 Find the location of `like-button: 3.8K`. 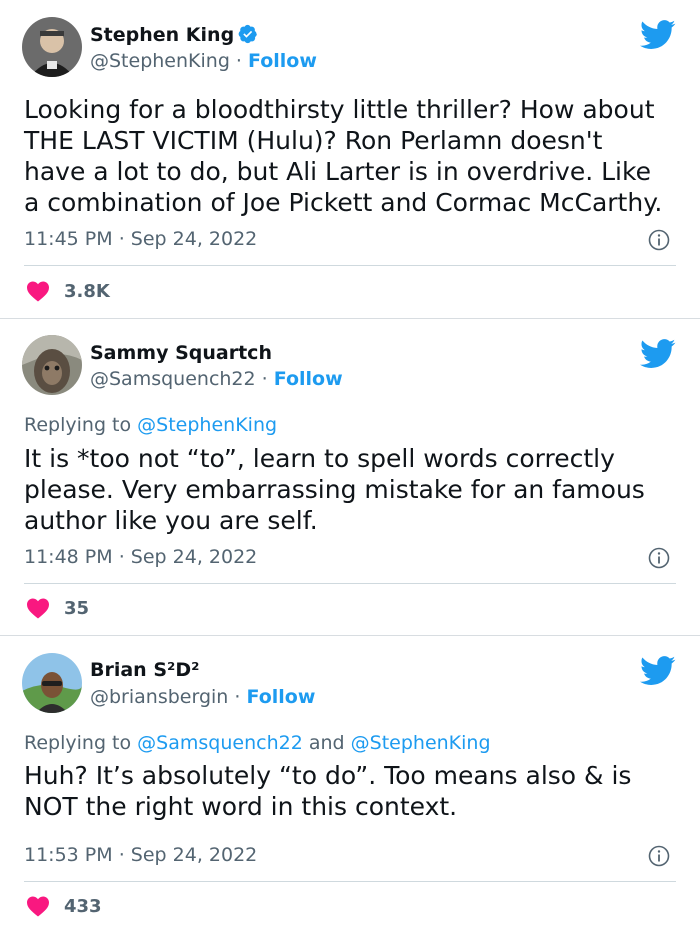

like-button: 3.8K is located at coordinates (68, 291).